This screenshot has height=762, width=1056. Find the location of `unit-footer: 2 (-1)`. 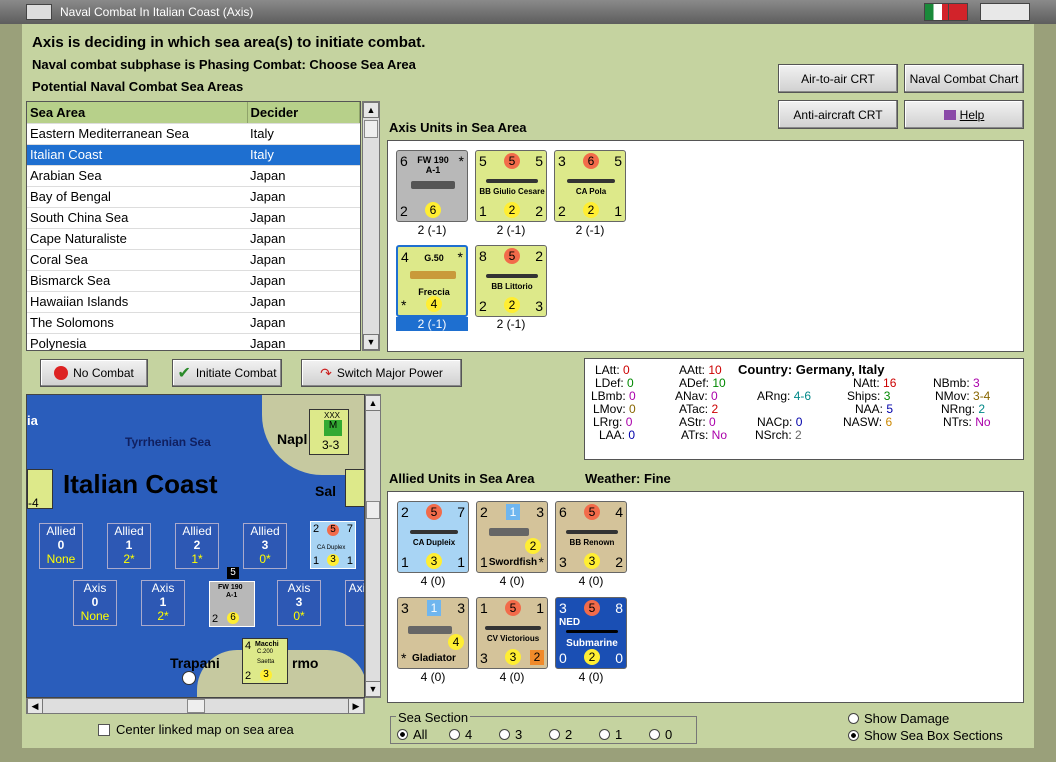

unit-footer: 2 (-1) is located at coordinates (511, 230).